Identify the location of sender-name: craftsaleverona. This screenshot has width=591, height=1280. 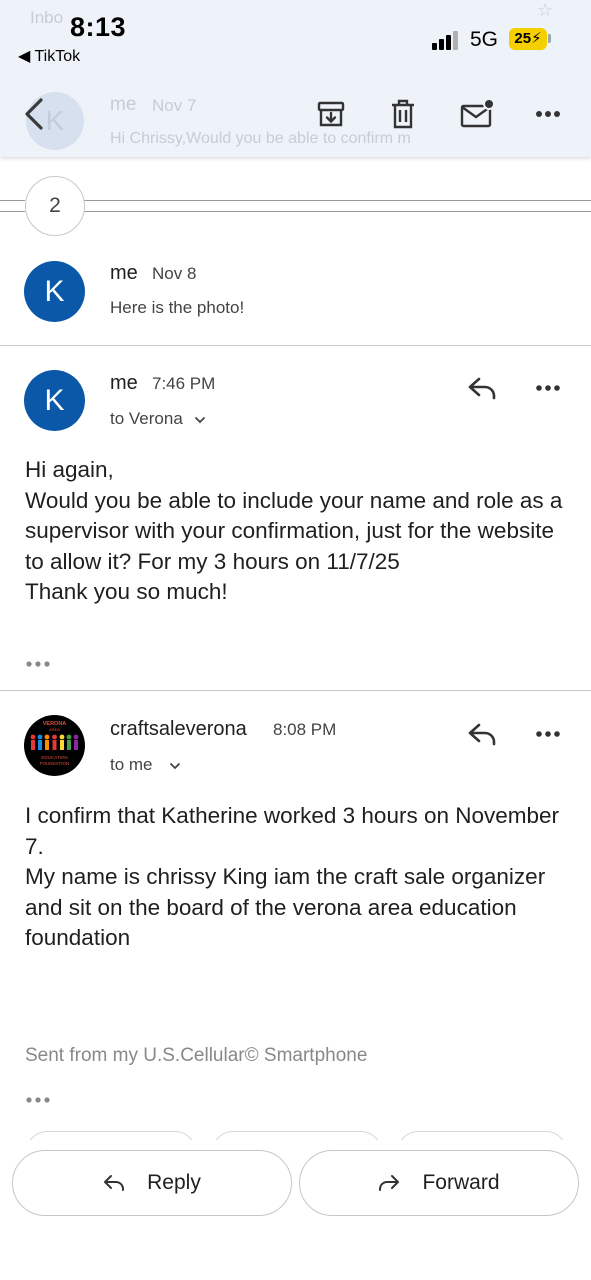
(178, 729).